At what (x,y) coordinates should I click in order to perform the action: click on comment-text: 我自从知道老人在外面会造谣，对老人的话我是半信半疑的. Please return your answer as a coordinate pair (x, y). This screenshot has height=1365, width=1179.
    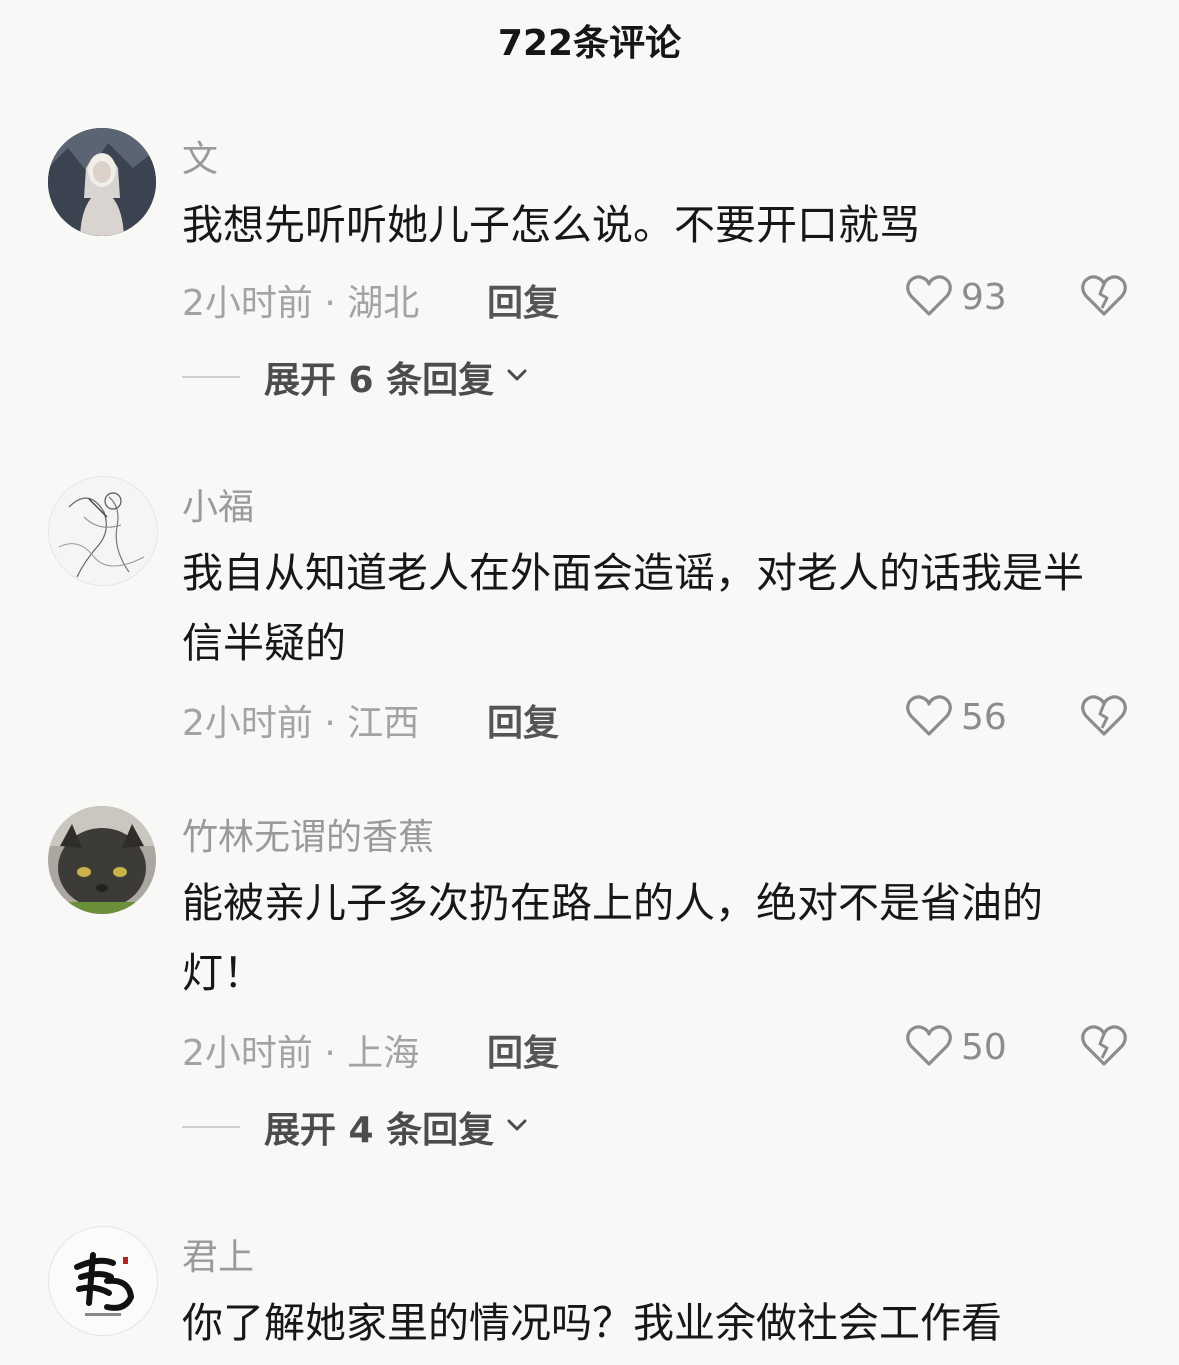
    Looking at the image, I should click on (633, 608).